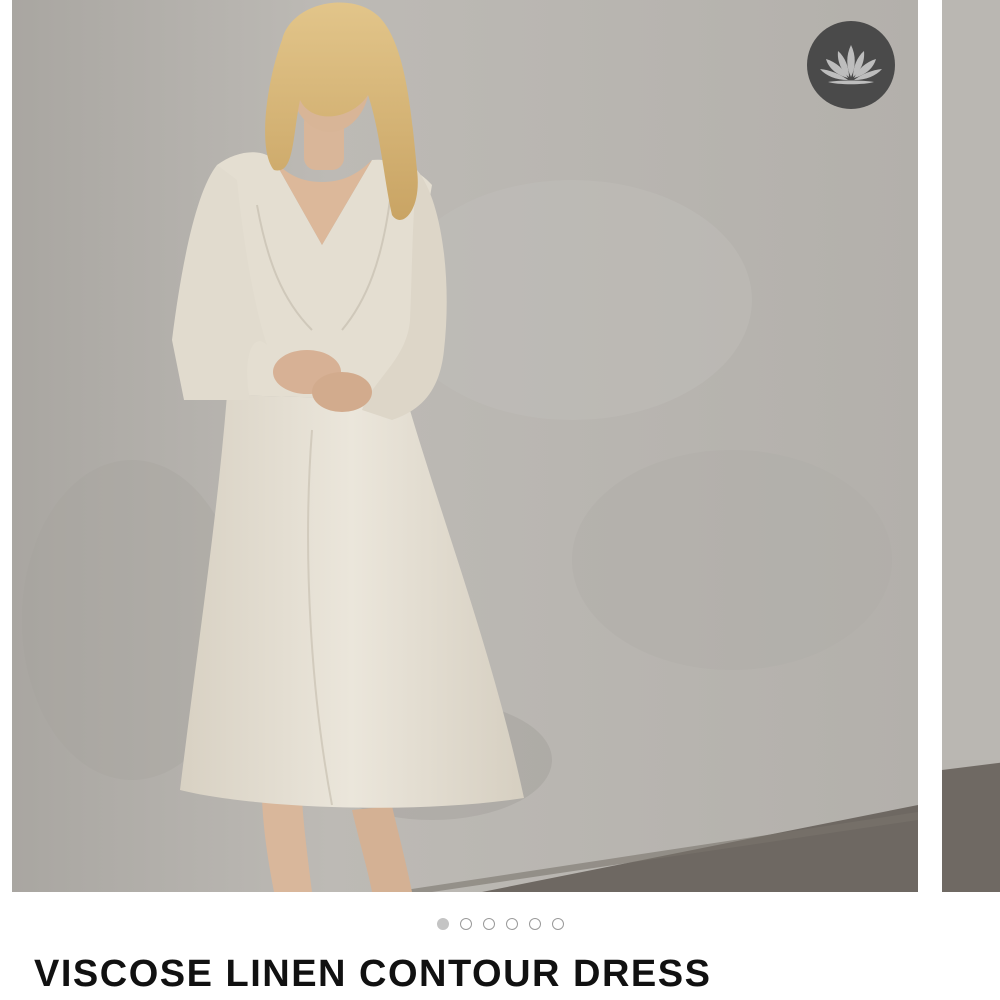 Image resolution: width=1000 pixels, height=1000 pixels. I want to click on carousel-pagination, so click(500, 924).